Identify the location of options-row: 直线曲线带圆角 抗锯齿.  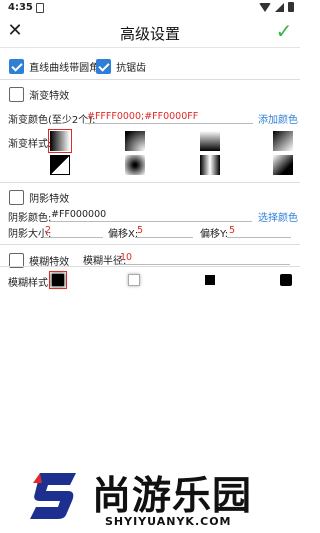
(150, 65).